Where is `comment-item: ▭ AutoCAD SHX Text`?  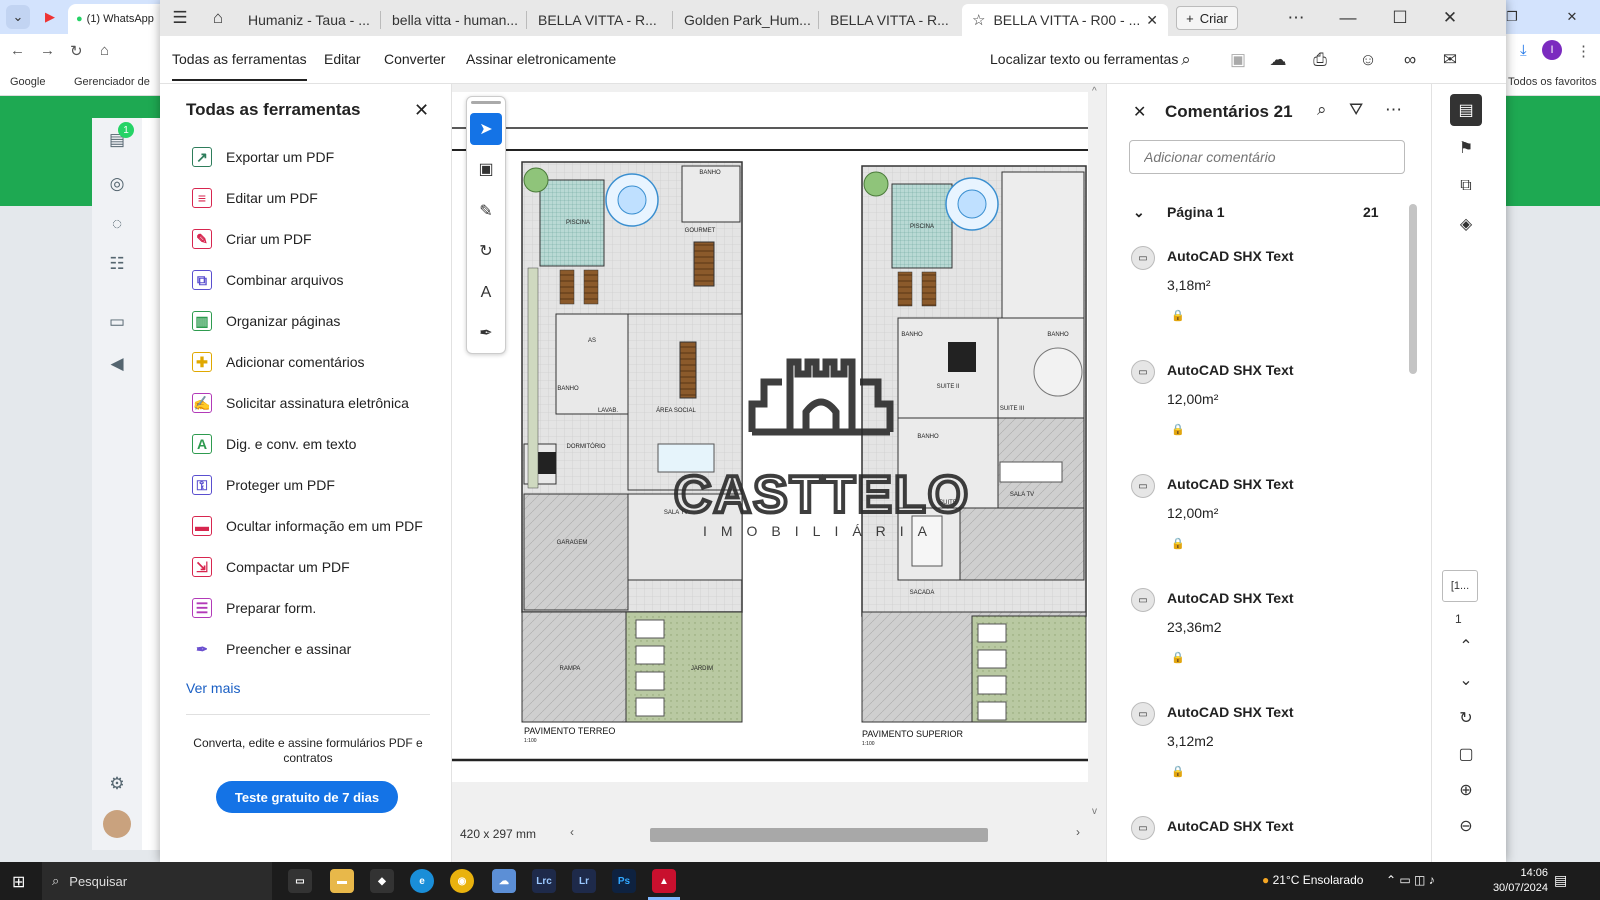 comment-item: ▭ AutoCAD SHX Text is located at coordinates (1266, 836).